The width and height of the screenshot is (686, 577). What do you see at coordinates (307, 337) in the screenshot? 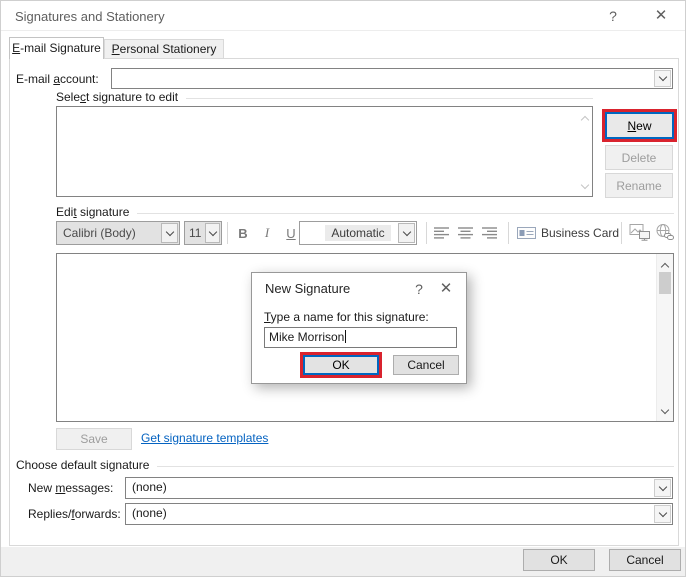
I see `signature-name-value: Mike Morrison` at bounding box center [307, 337].